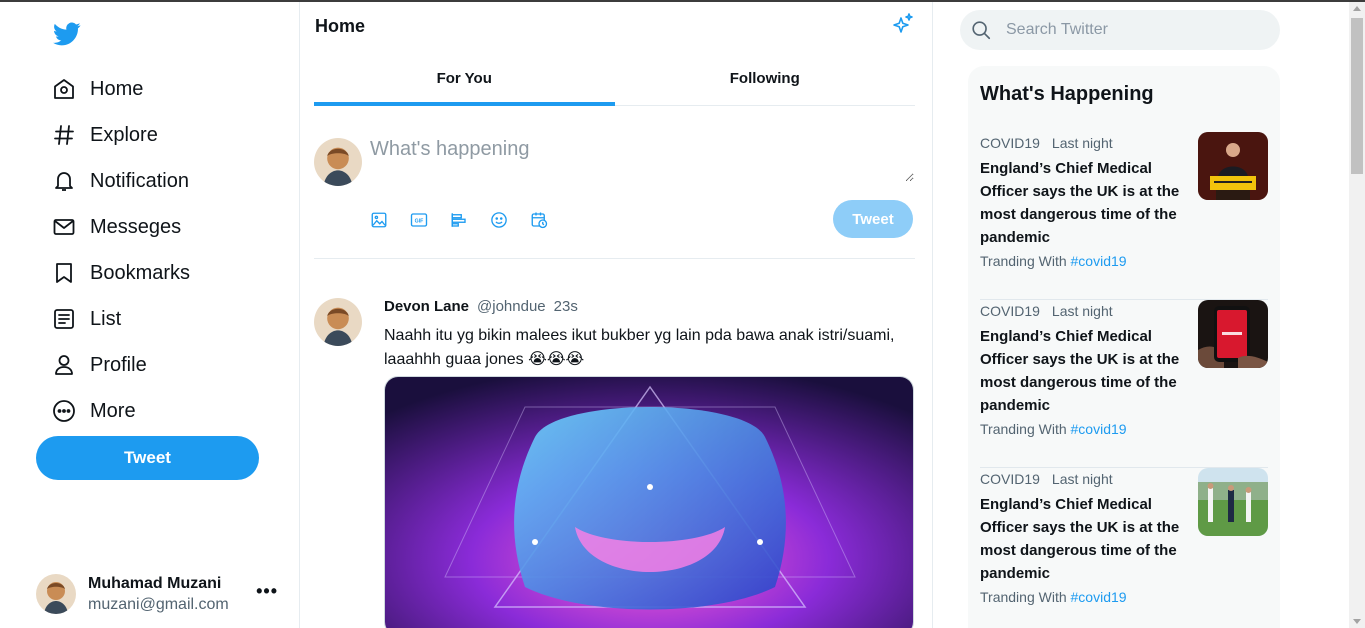  Describe the element at coordinates (158, 604) in the screenshot. I see `account-email: muzani@gmail.com` at that location.